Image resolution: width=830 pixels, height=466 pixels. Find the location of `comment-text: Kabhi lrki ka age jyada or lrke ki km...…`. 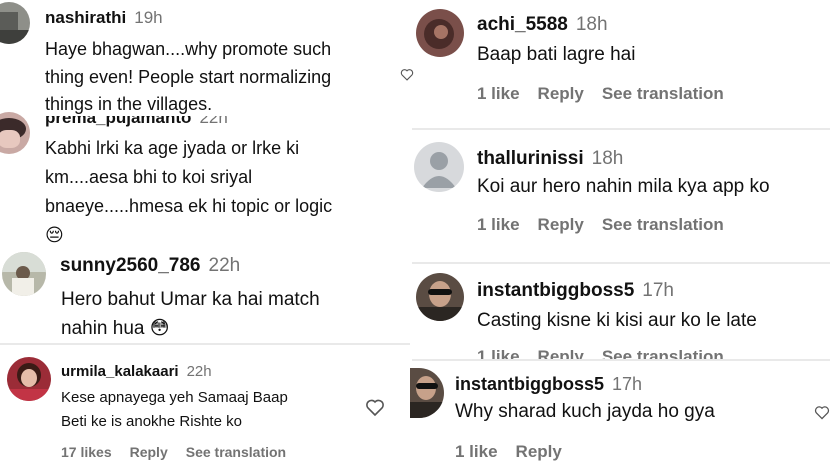

comment-text: Kabhi lrki ka age jyada or lrke ki km...… is located at coordinates (189, 191).